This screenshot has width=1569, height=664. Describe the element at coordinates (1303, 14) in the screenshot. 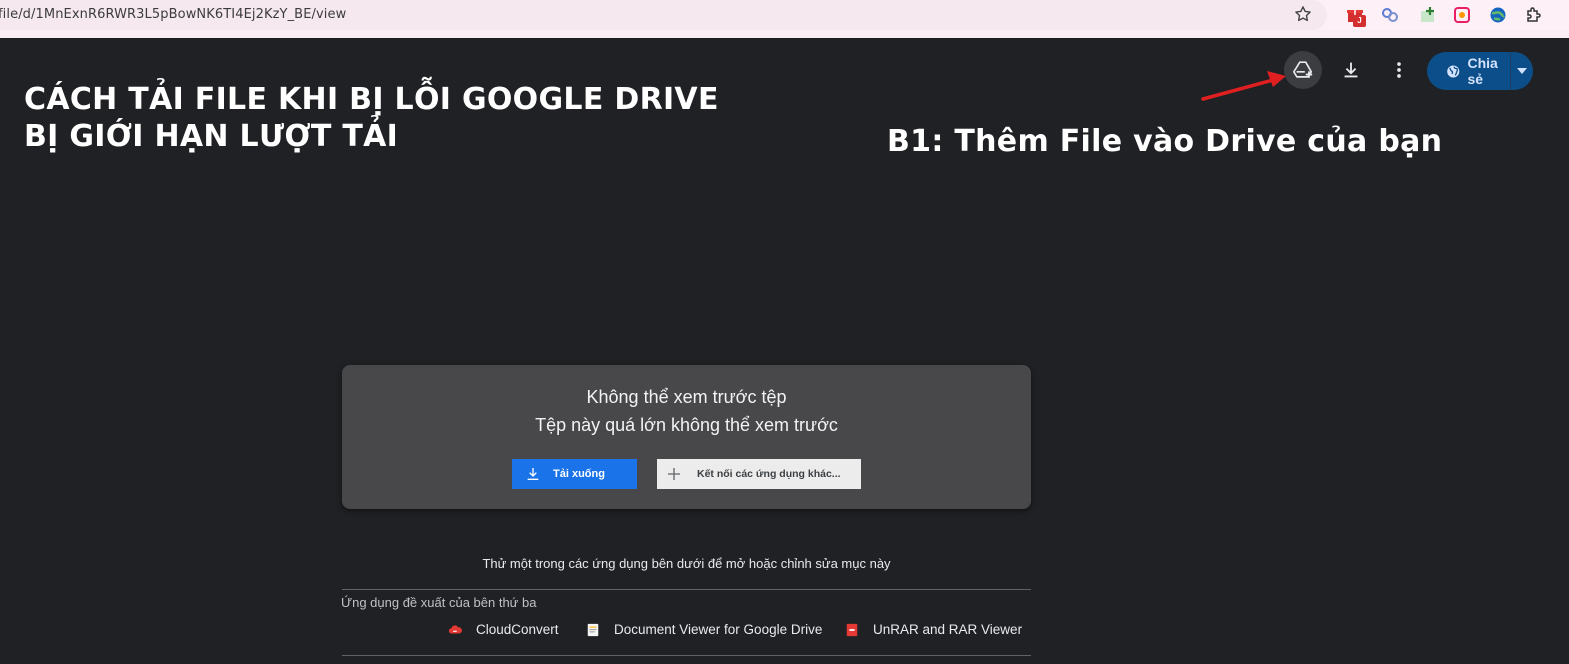

I see `bookmark-star-icon` at that location.